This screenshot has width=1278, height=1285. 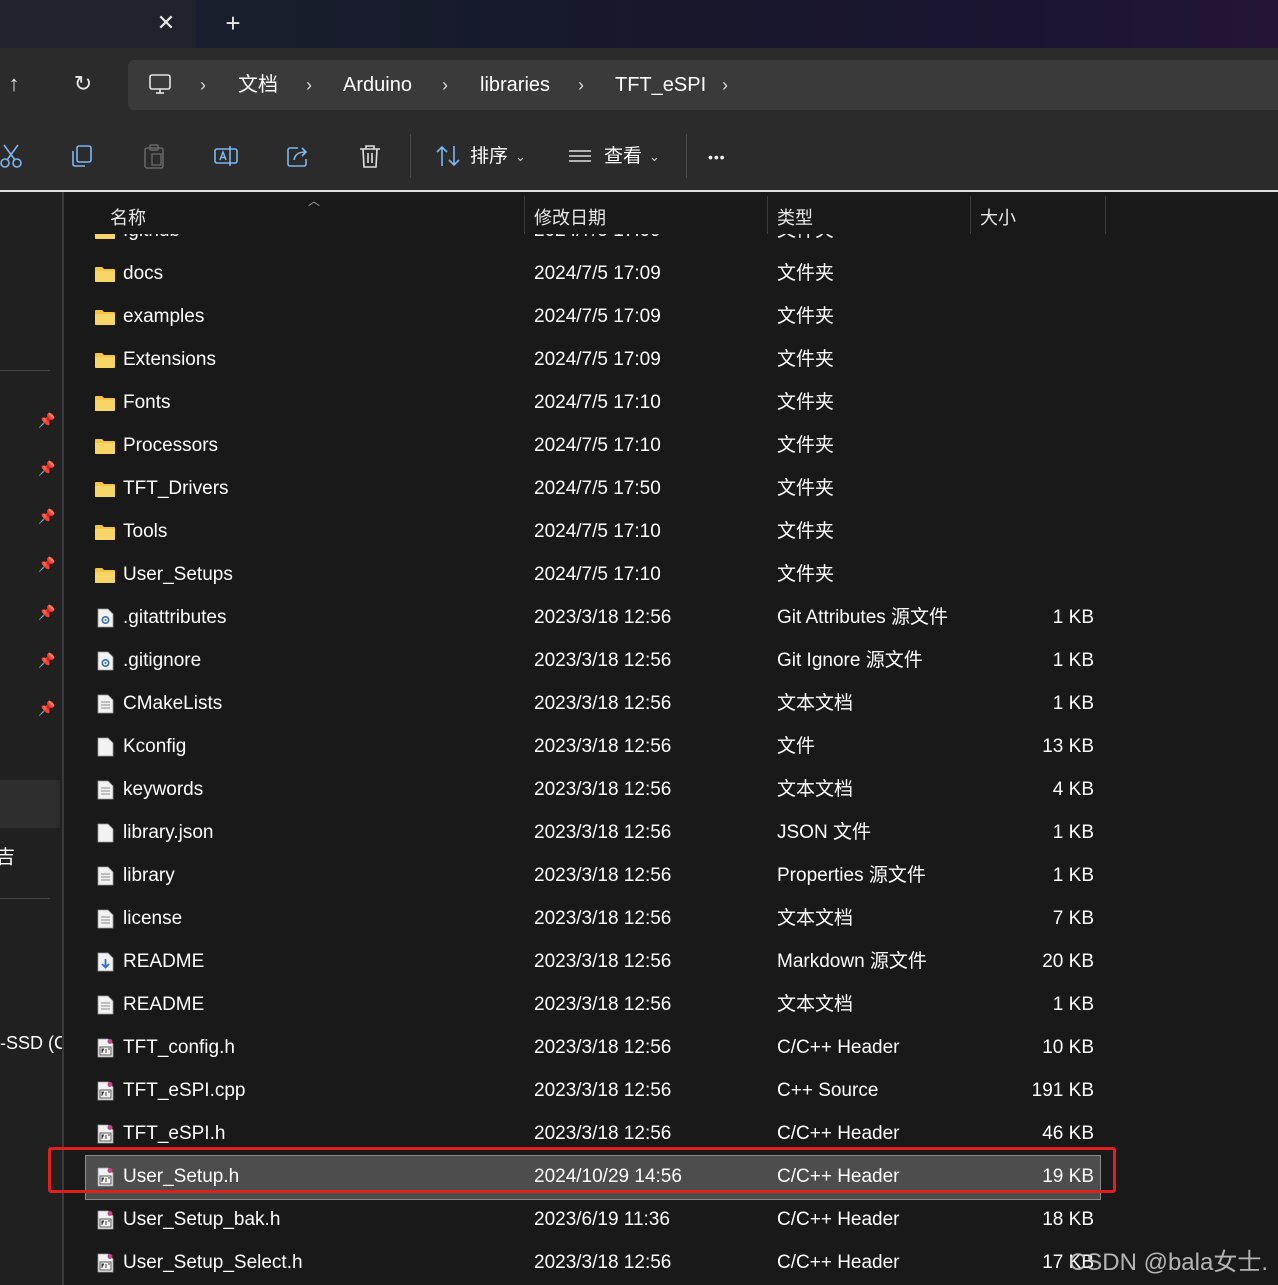 I want to click on view-icon, so click(x=580, y=156).